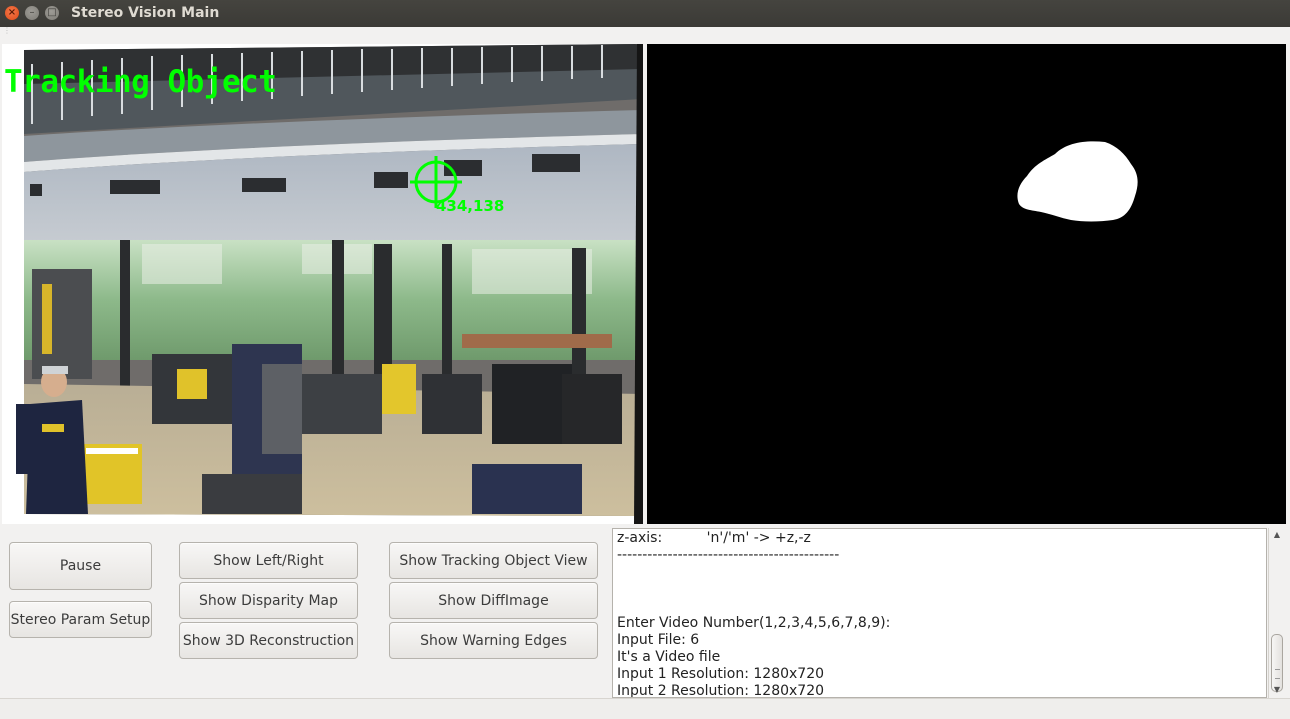  What do you see at coordinates (714, 538) in the screenshot?
I see `console-line: z-axis: 'n'/'m' -> +z,-z` at bounding box center [714, 538].